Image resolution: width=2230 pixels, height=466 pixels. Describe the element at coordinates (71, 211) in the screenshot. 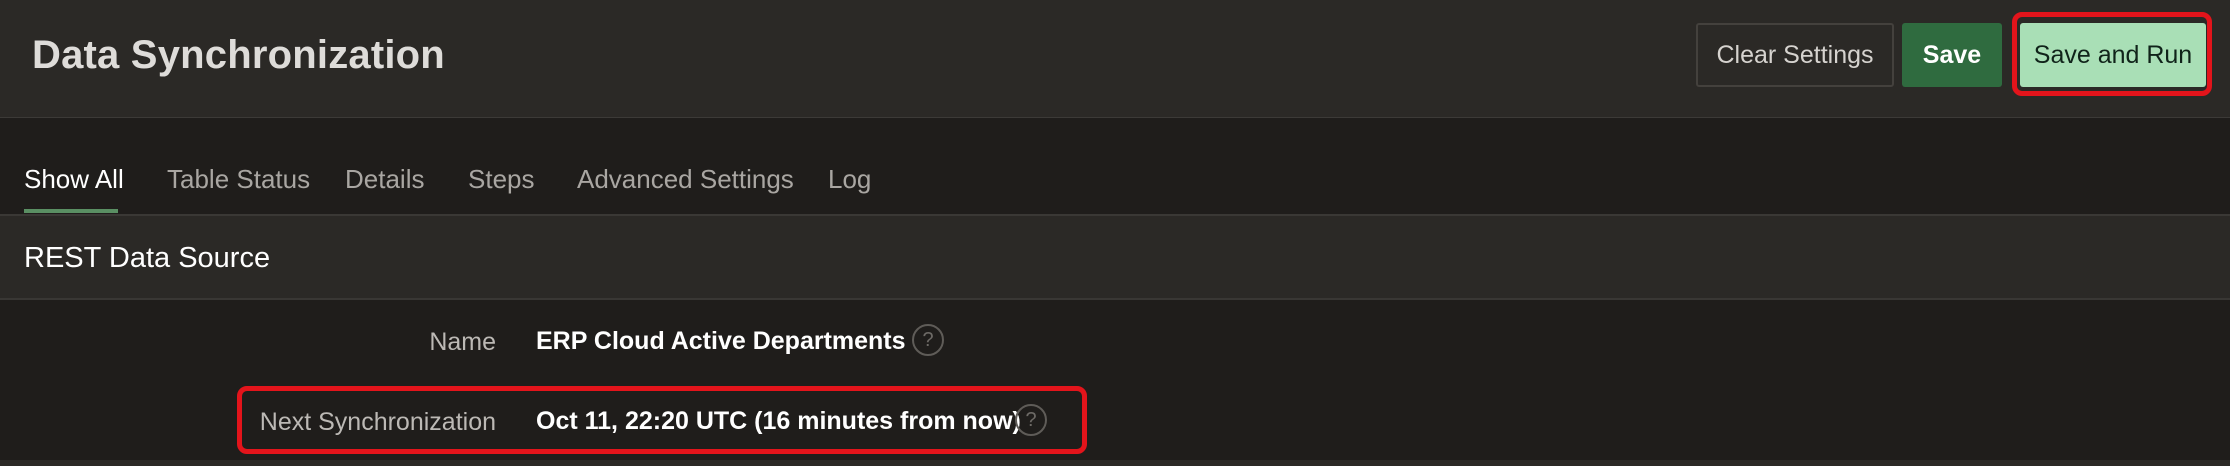

I see `active-tab-indicator` at that location.